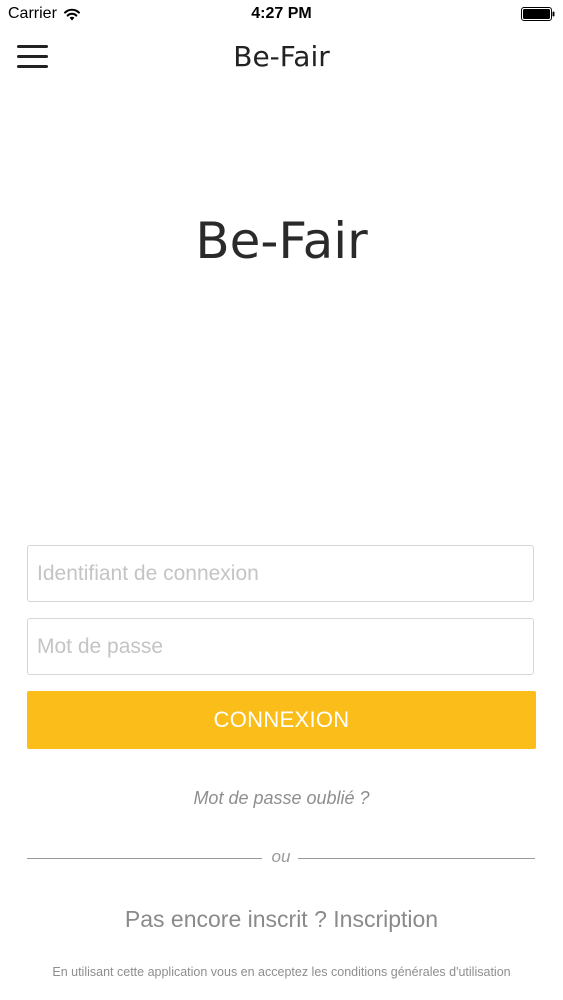  What do you see at coordinates (280, 646) in the screenshot?
I see `password-input` at bounding box center [280, 646].